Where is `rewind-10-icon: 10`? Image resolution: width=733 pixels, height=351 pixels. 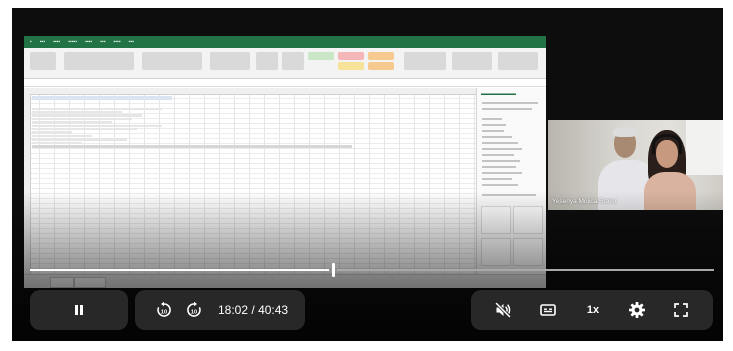
rewind-10-icon: 10 is located at coordinates (164, 310).